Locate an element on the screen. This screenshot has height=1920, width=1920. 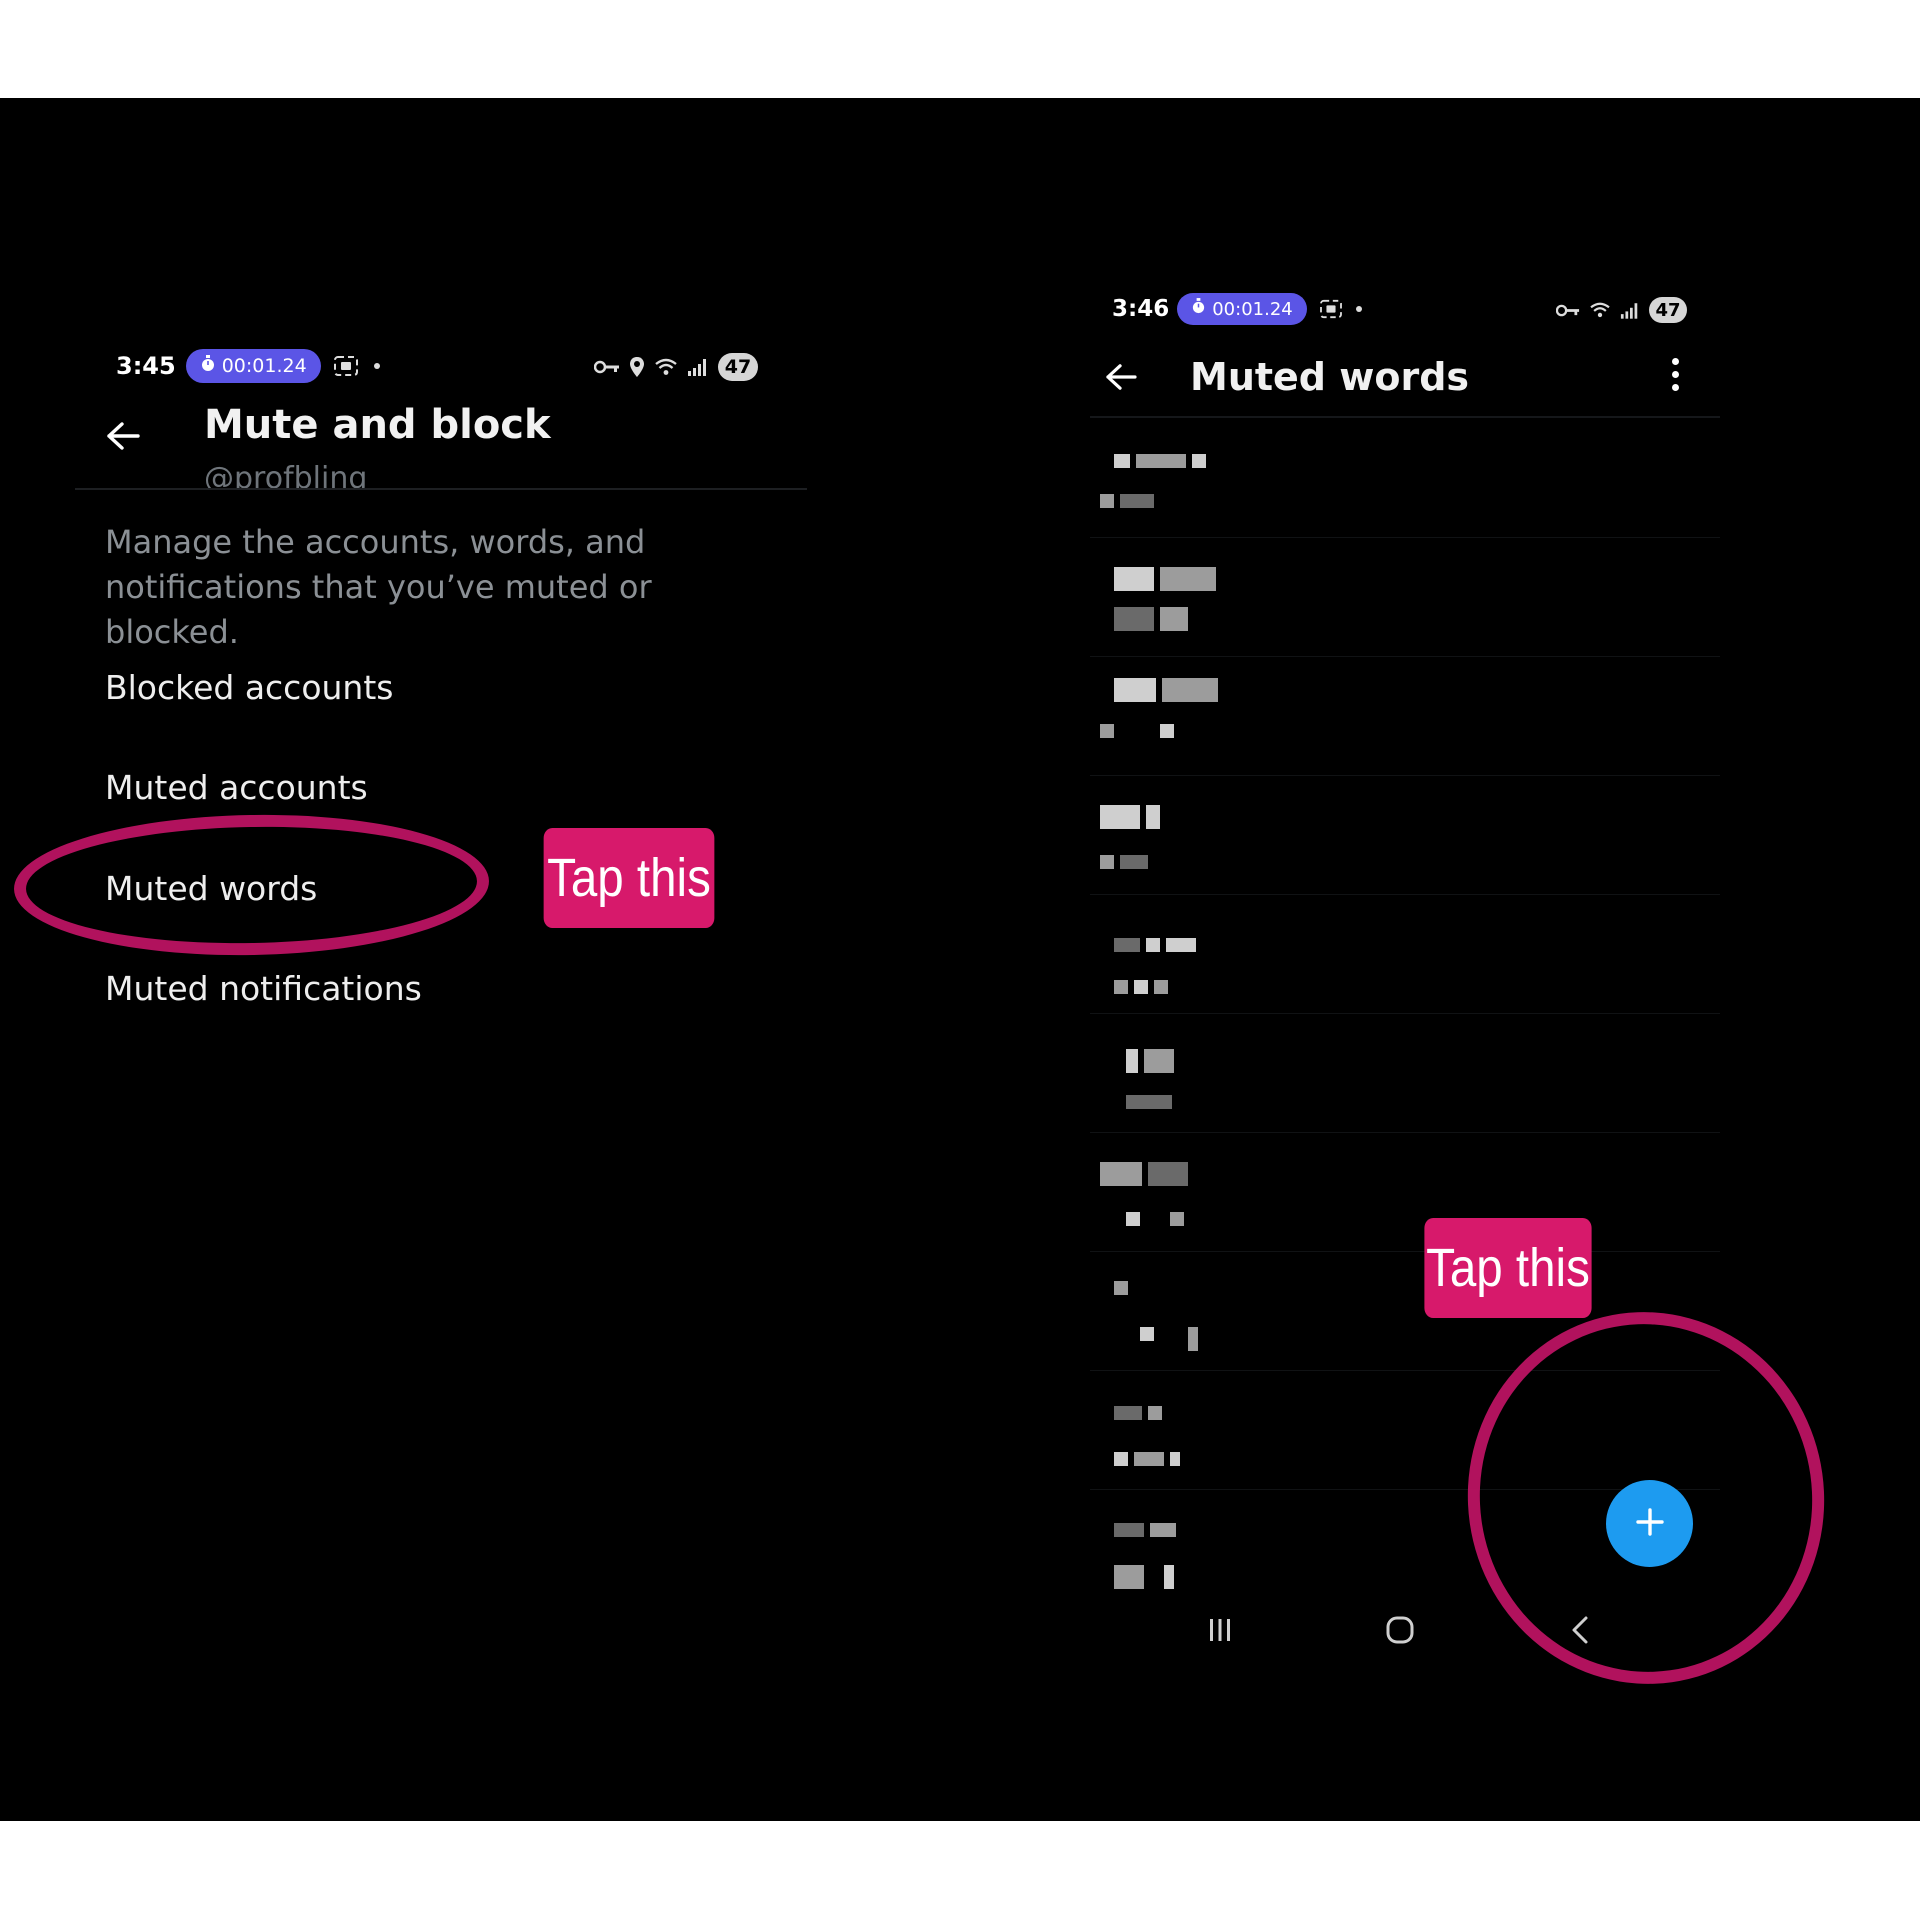
menu-item-blocked-accounts: Blocked accounts is located at coordinates (249, 687).